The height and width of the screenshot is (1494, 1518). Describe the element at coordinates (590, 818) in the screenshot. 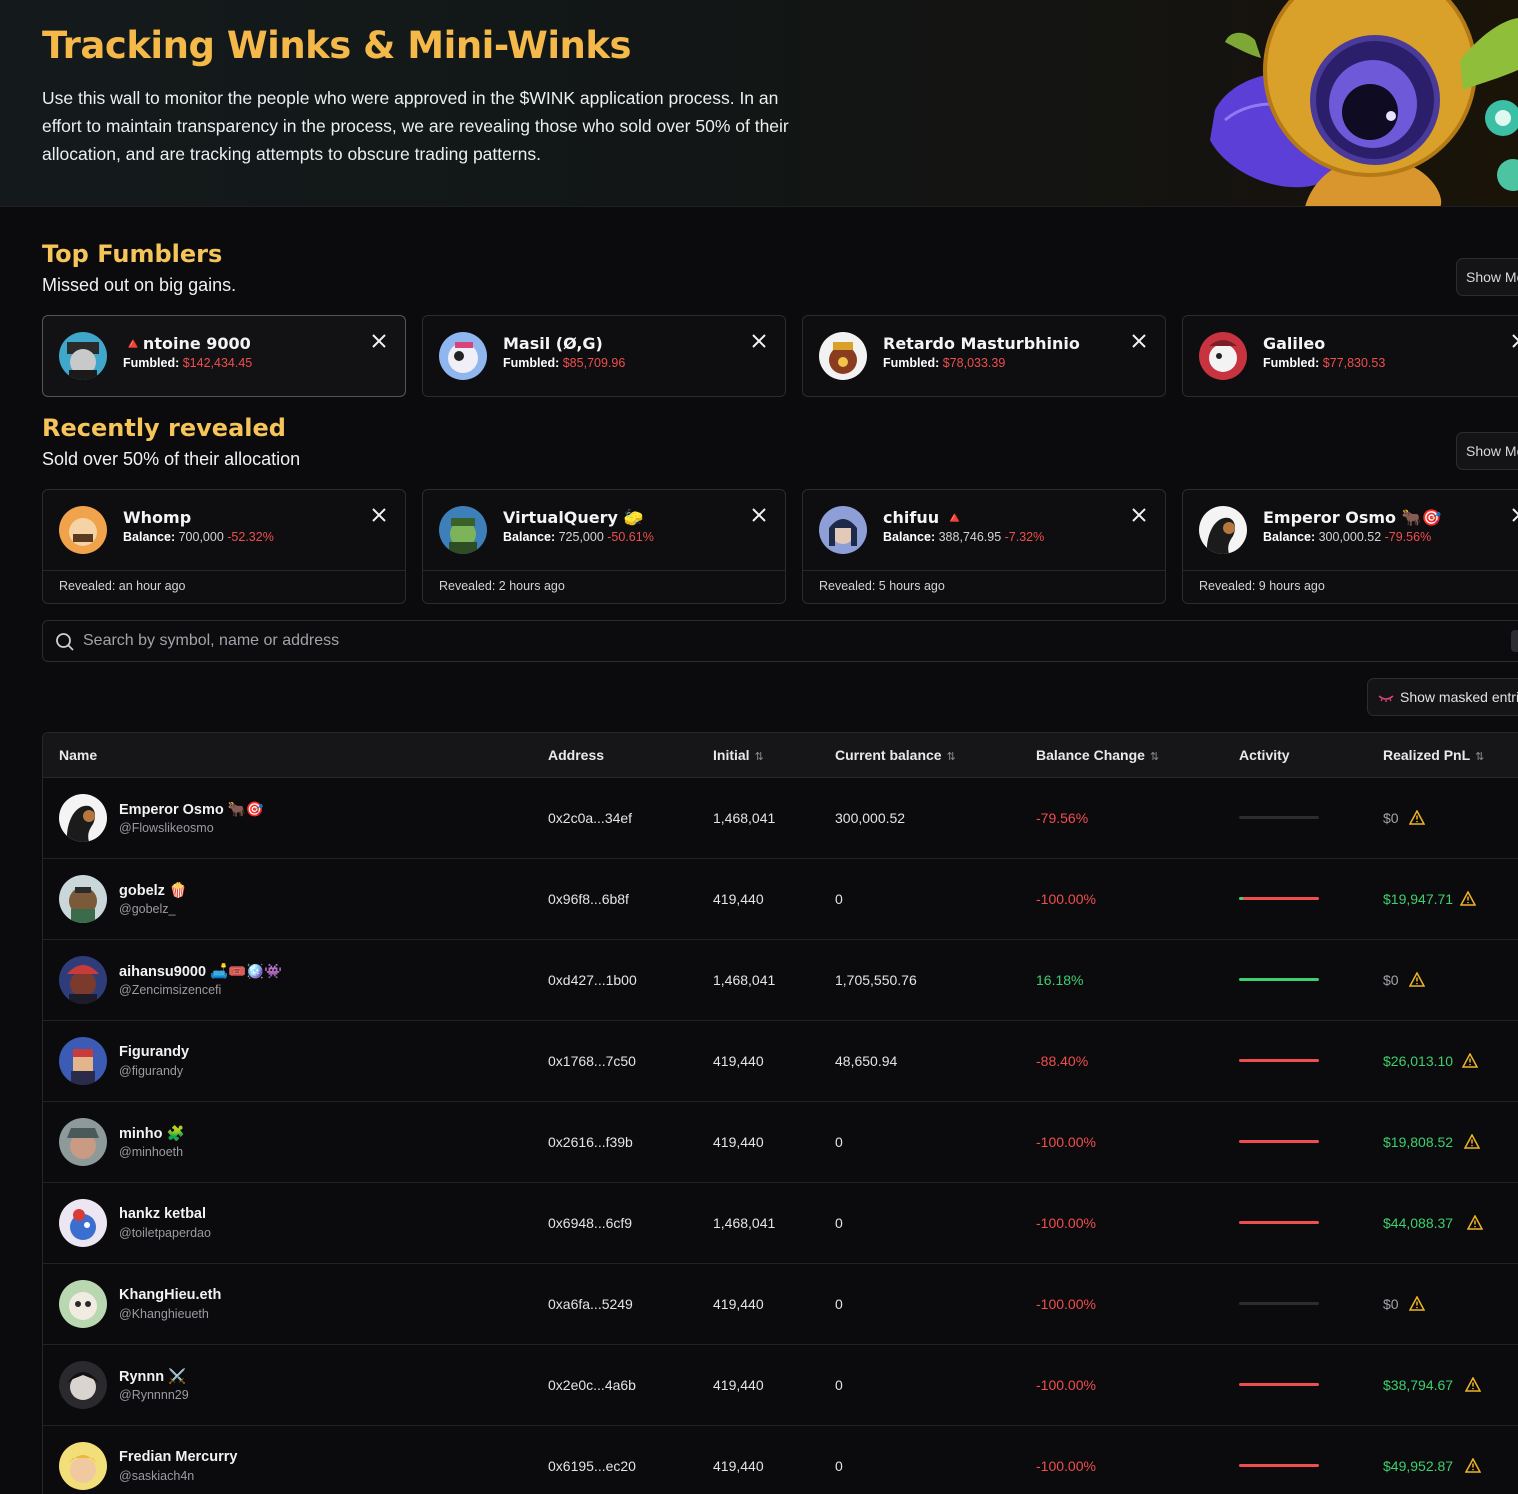

I see `row-address: 0x2c0a...34ef` at that location.